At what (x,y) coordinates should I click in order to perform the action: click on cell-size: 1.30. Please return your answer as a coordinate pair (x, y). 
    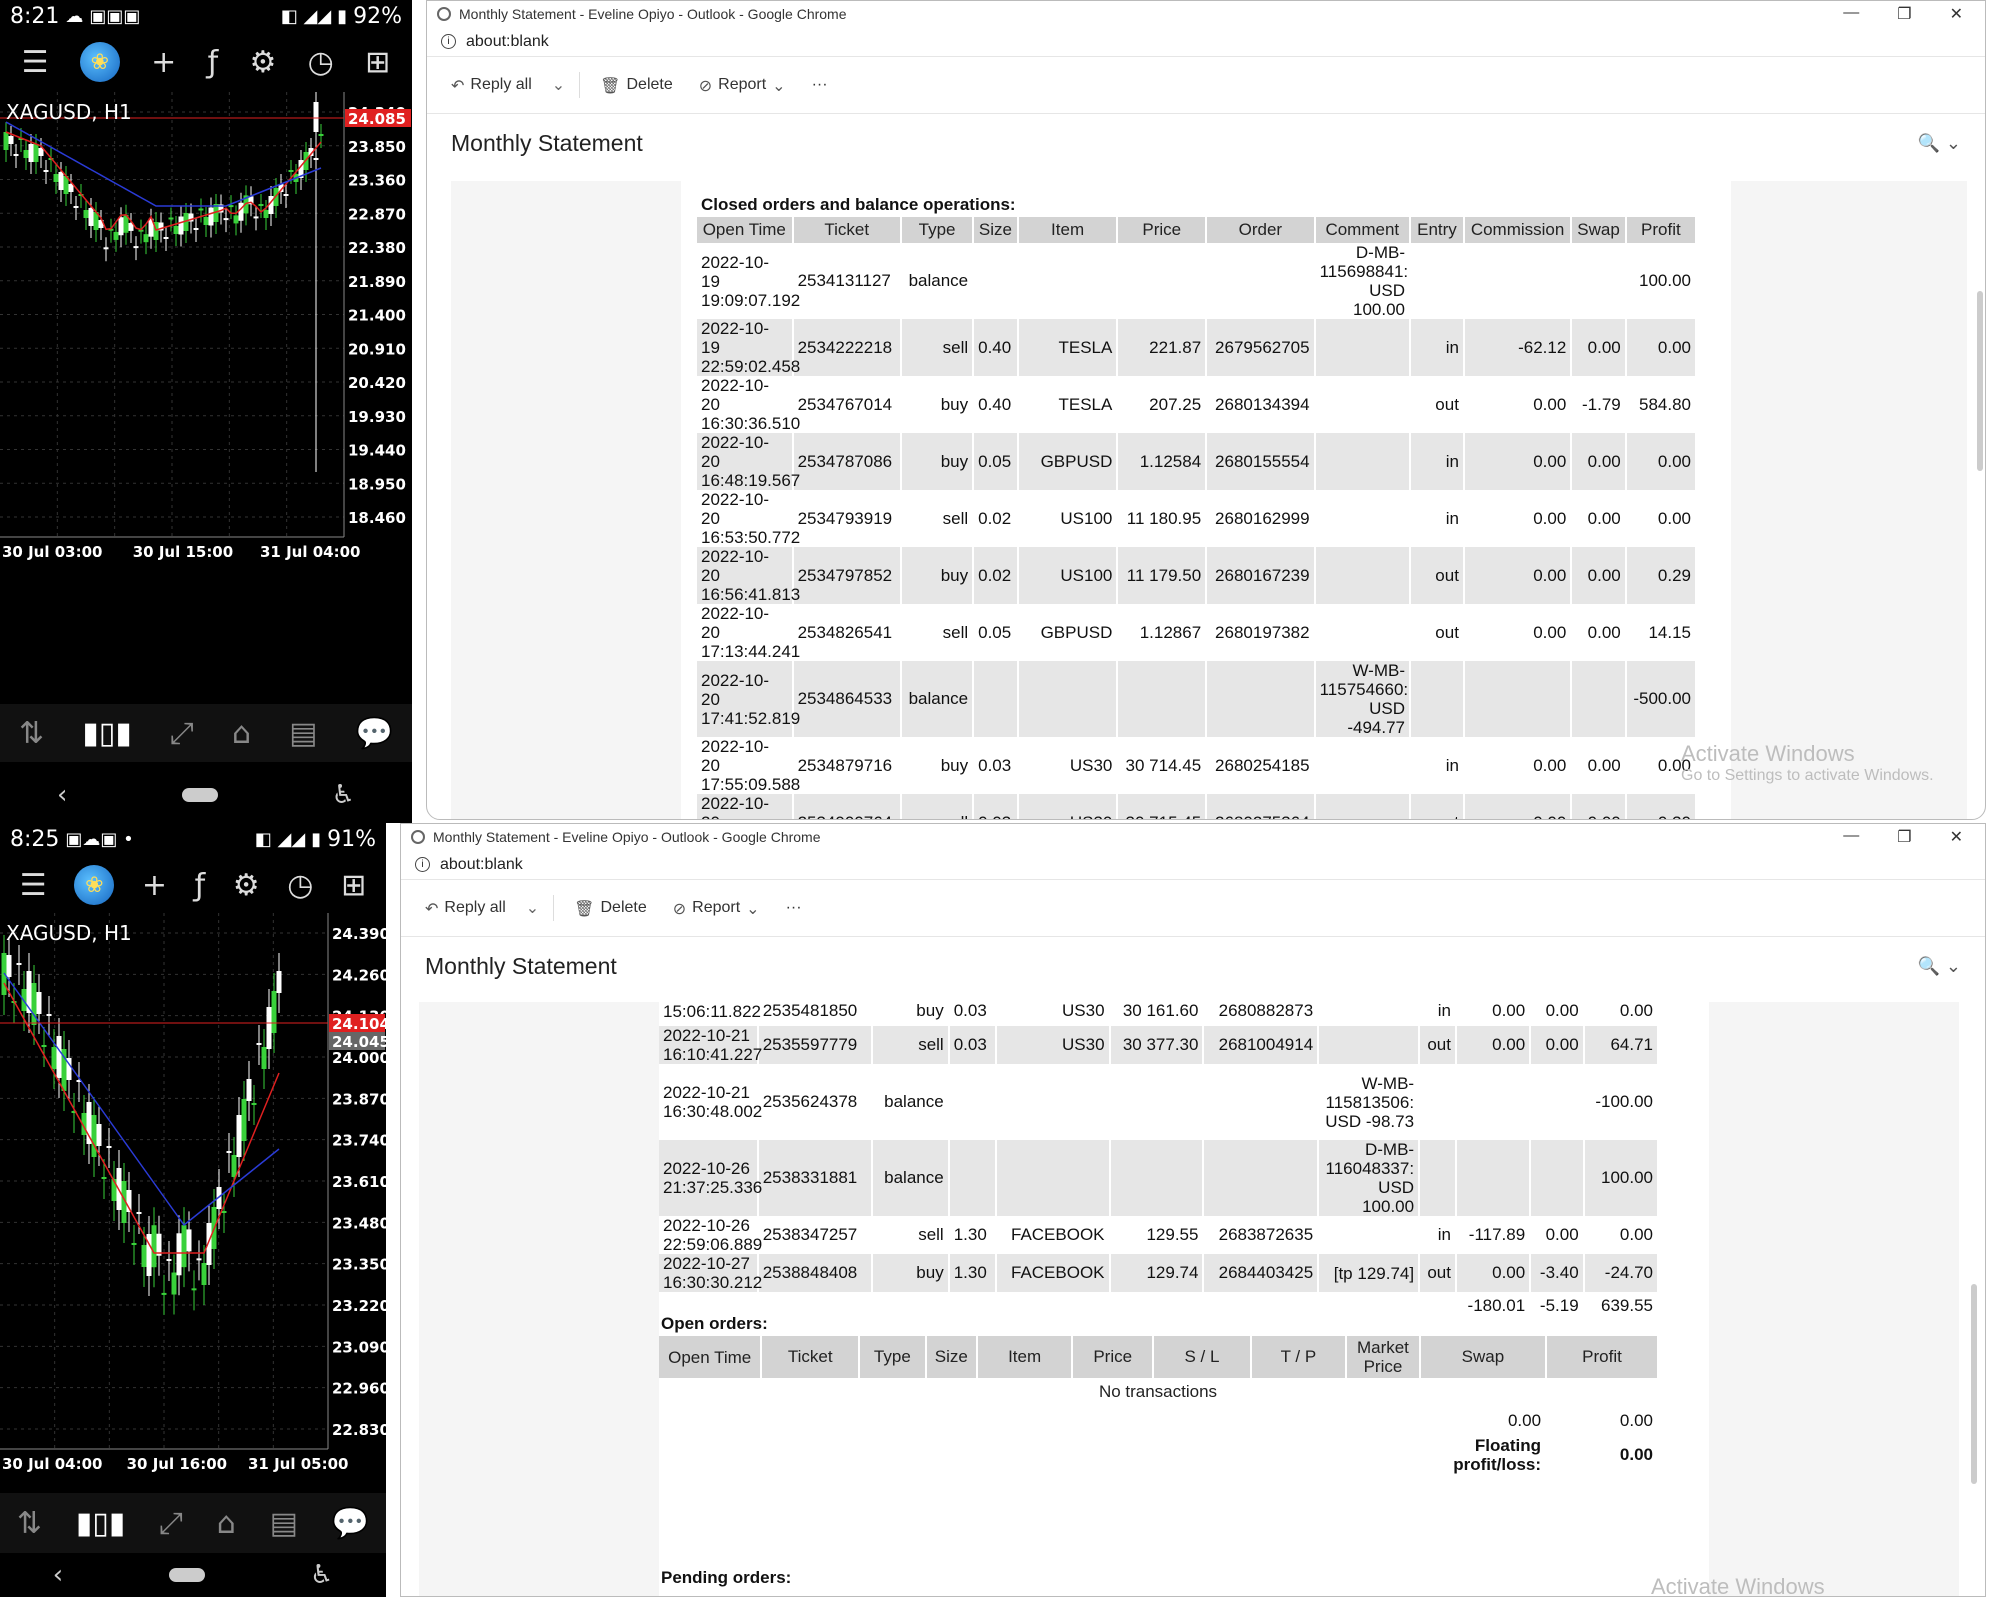
    Looking at the image, I should click on (972, 1235).